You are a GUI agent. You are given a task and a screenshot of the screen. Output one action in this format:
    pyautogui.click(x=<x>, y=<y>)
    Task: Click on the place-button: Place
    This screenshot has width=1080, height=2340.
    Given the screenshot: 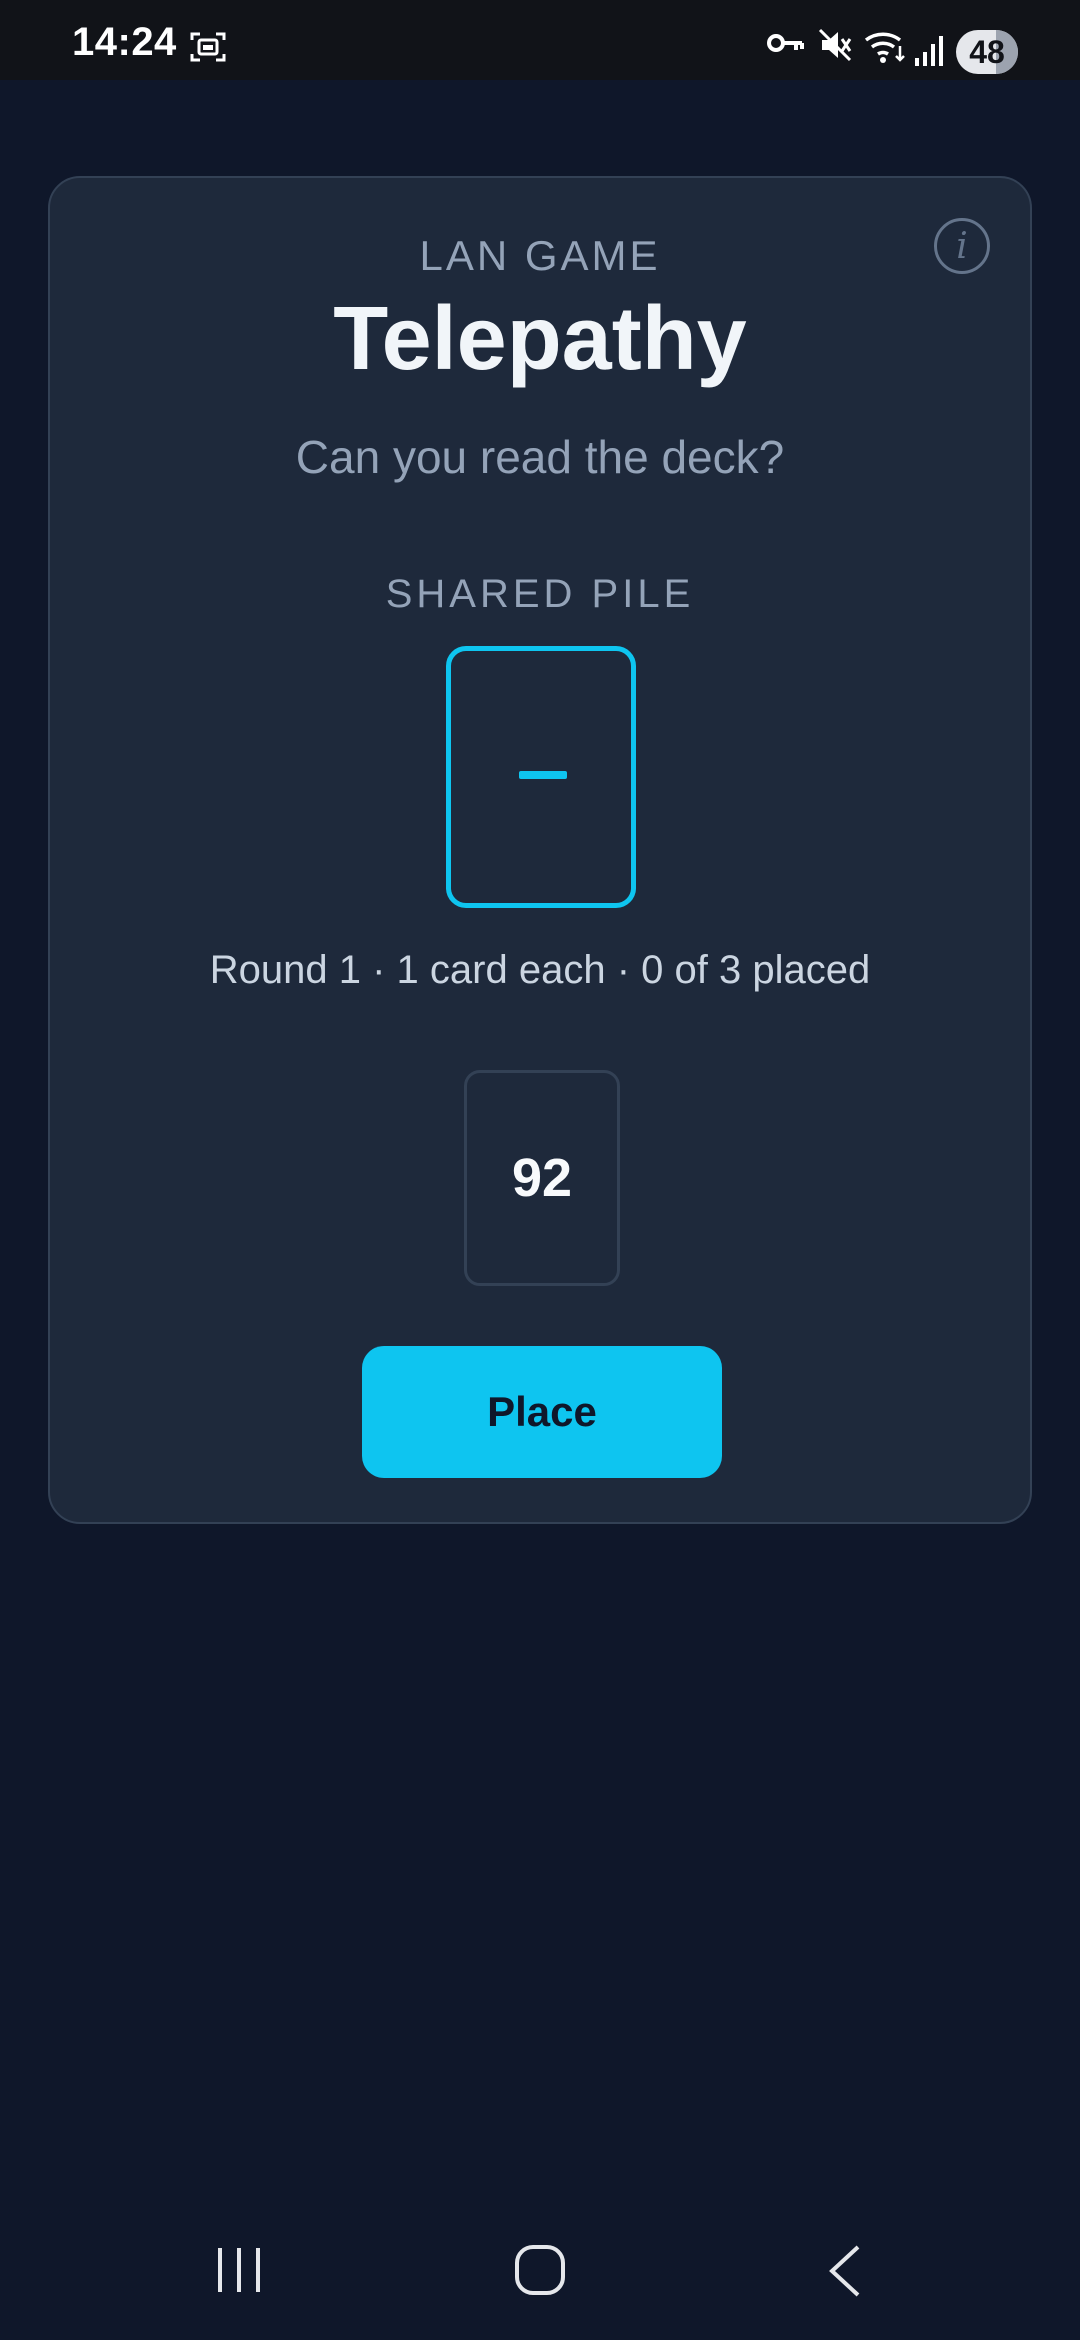 What is the action you would take?
    pyautogui.click(x=542, y=1412)
    